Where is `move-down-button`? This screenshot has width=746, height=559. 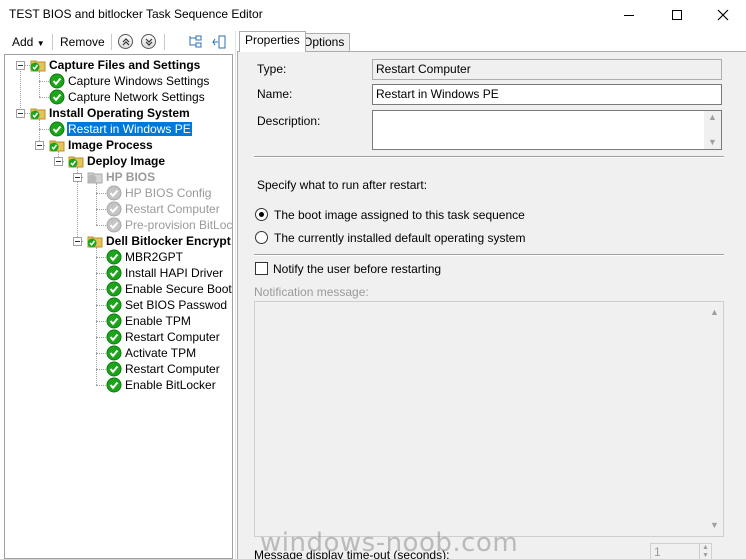 move-down-button is located at coordinates (148, 41).